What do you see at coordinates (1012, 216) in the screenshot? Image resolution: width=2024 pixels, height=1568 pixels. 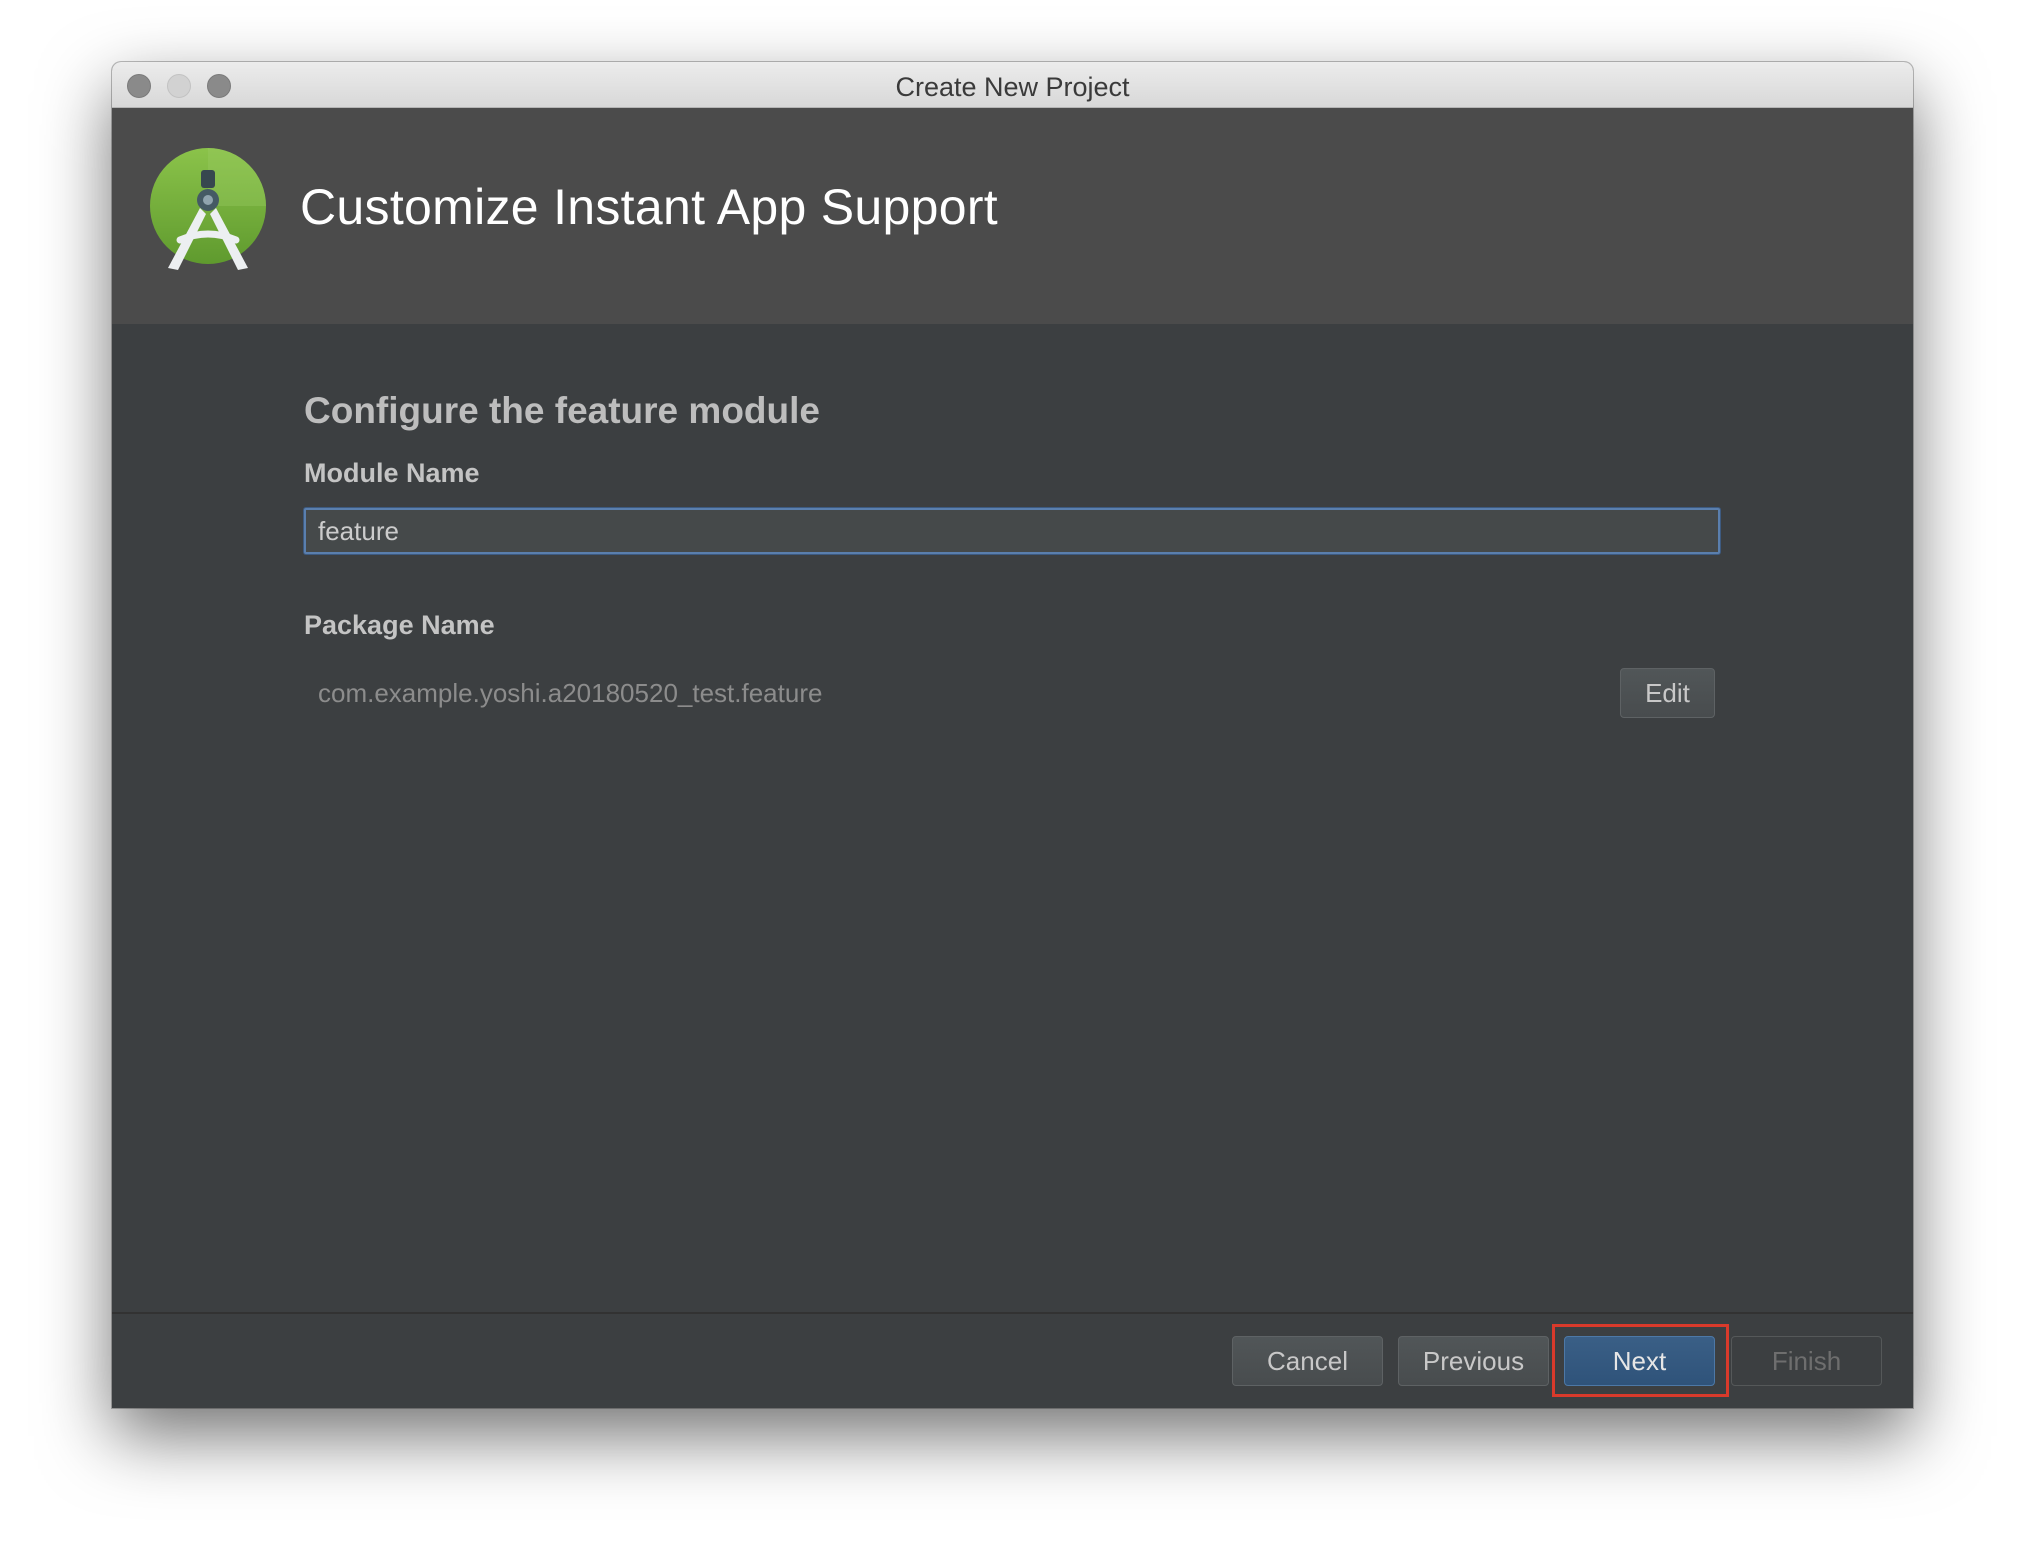 I see `wizard-header: Customize Instant App Support` at bounding box center [1012, 216].